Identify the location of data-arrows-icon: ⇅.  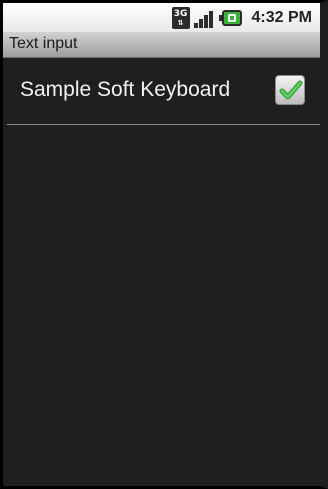
(180, 22).